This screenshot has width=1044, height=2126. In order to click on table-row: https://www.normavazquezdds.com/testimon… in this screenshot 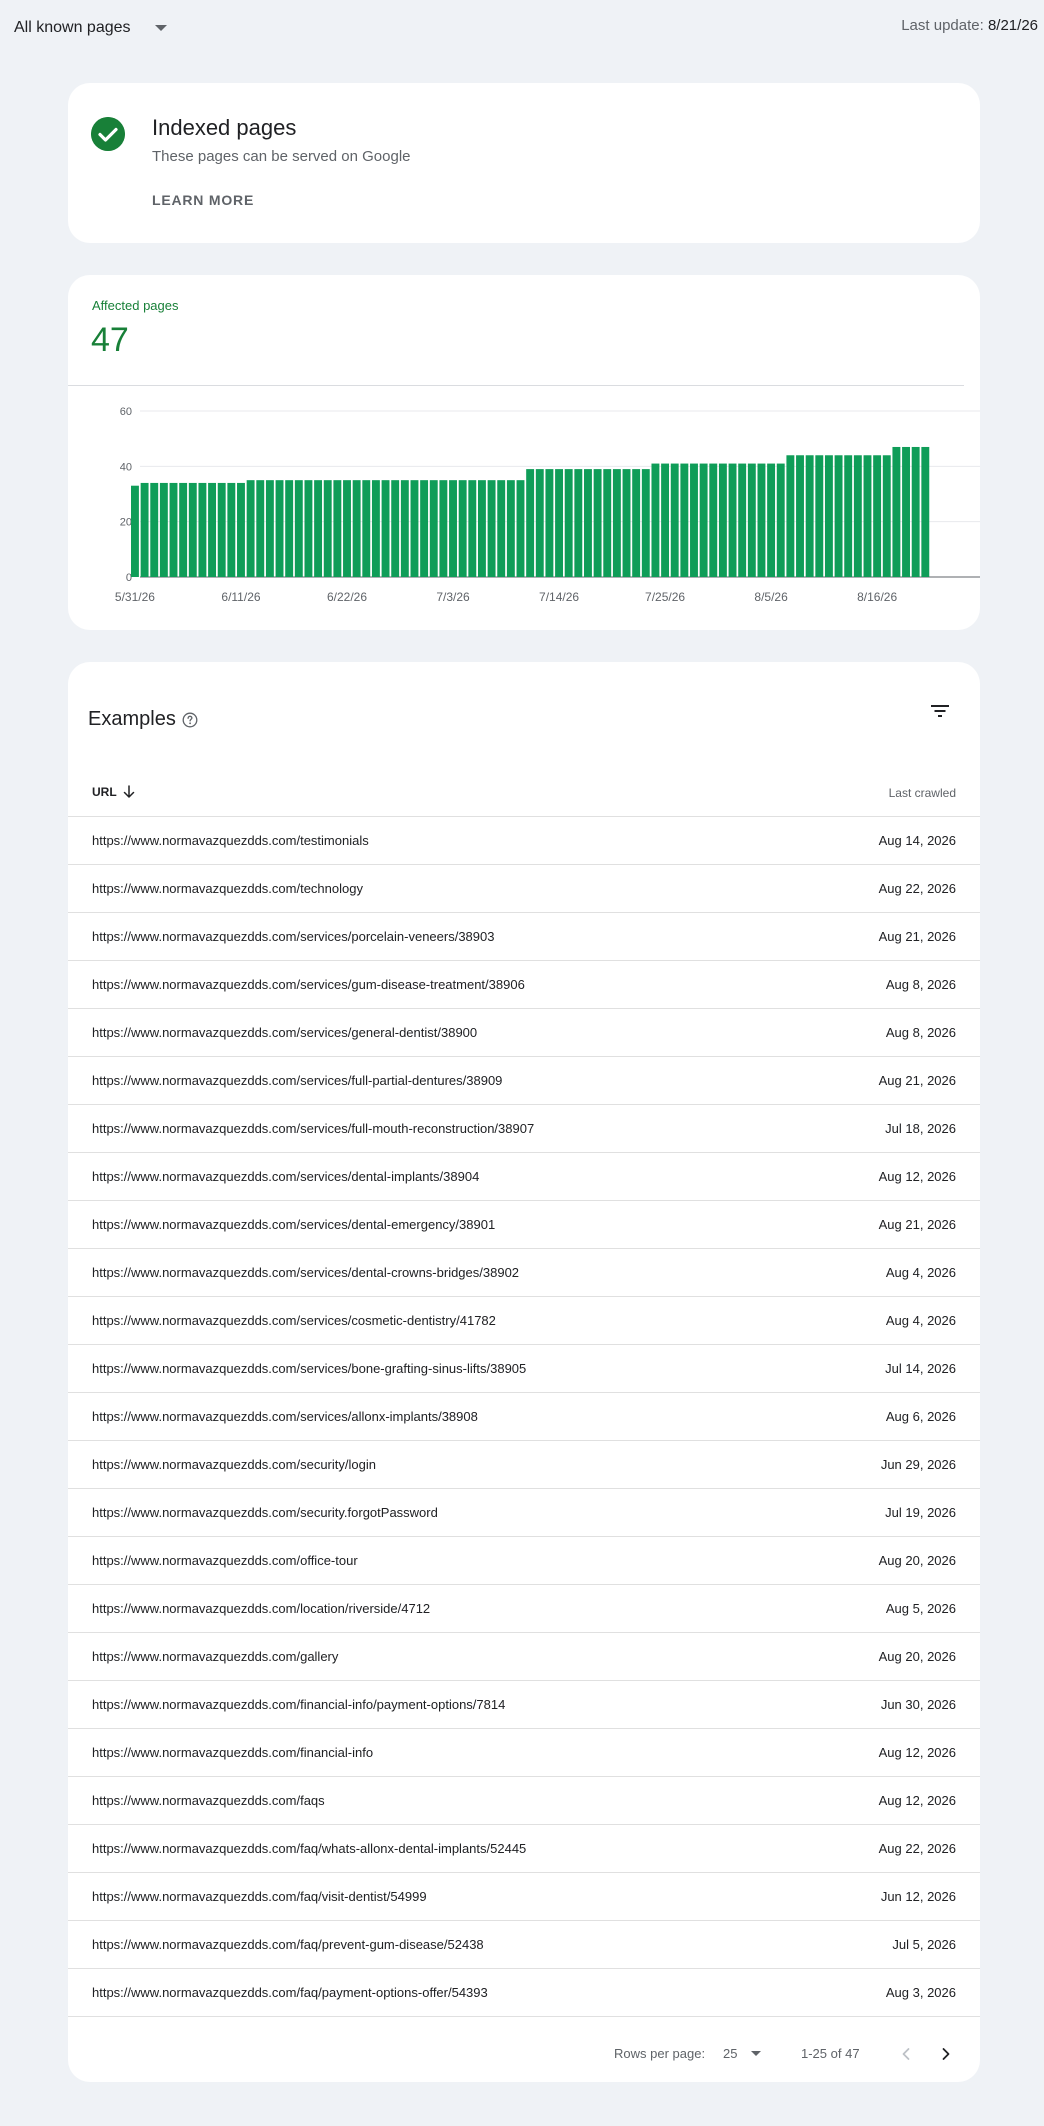, I will do `click(524, 841)`.